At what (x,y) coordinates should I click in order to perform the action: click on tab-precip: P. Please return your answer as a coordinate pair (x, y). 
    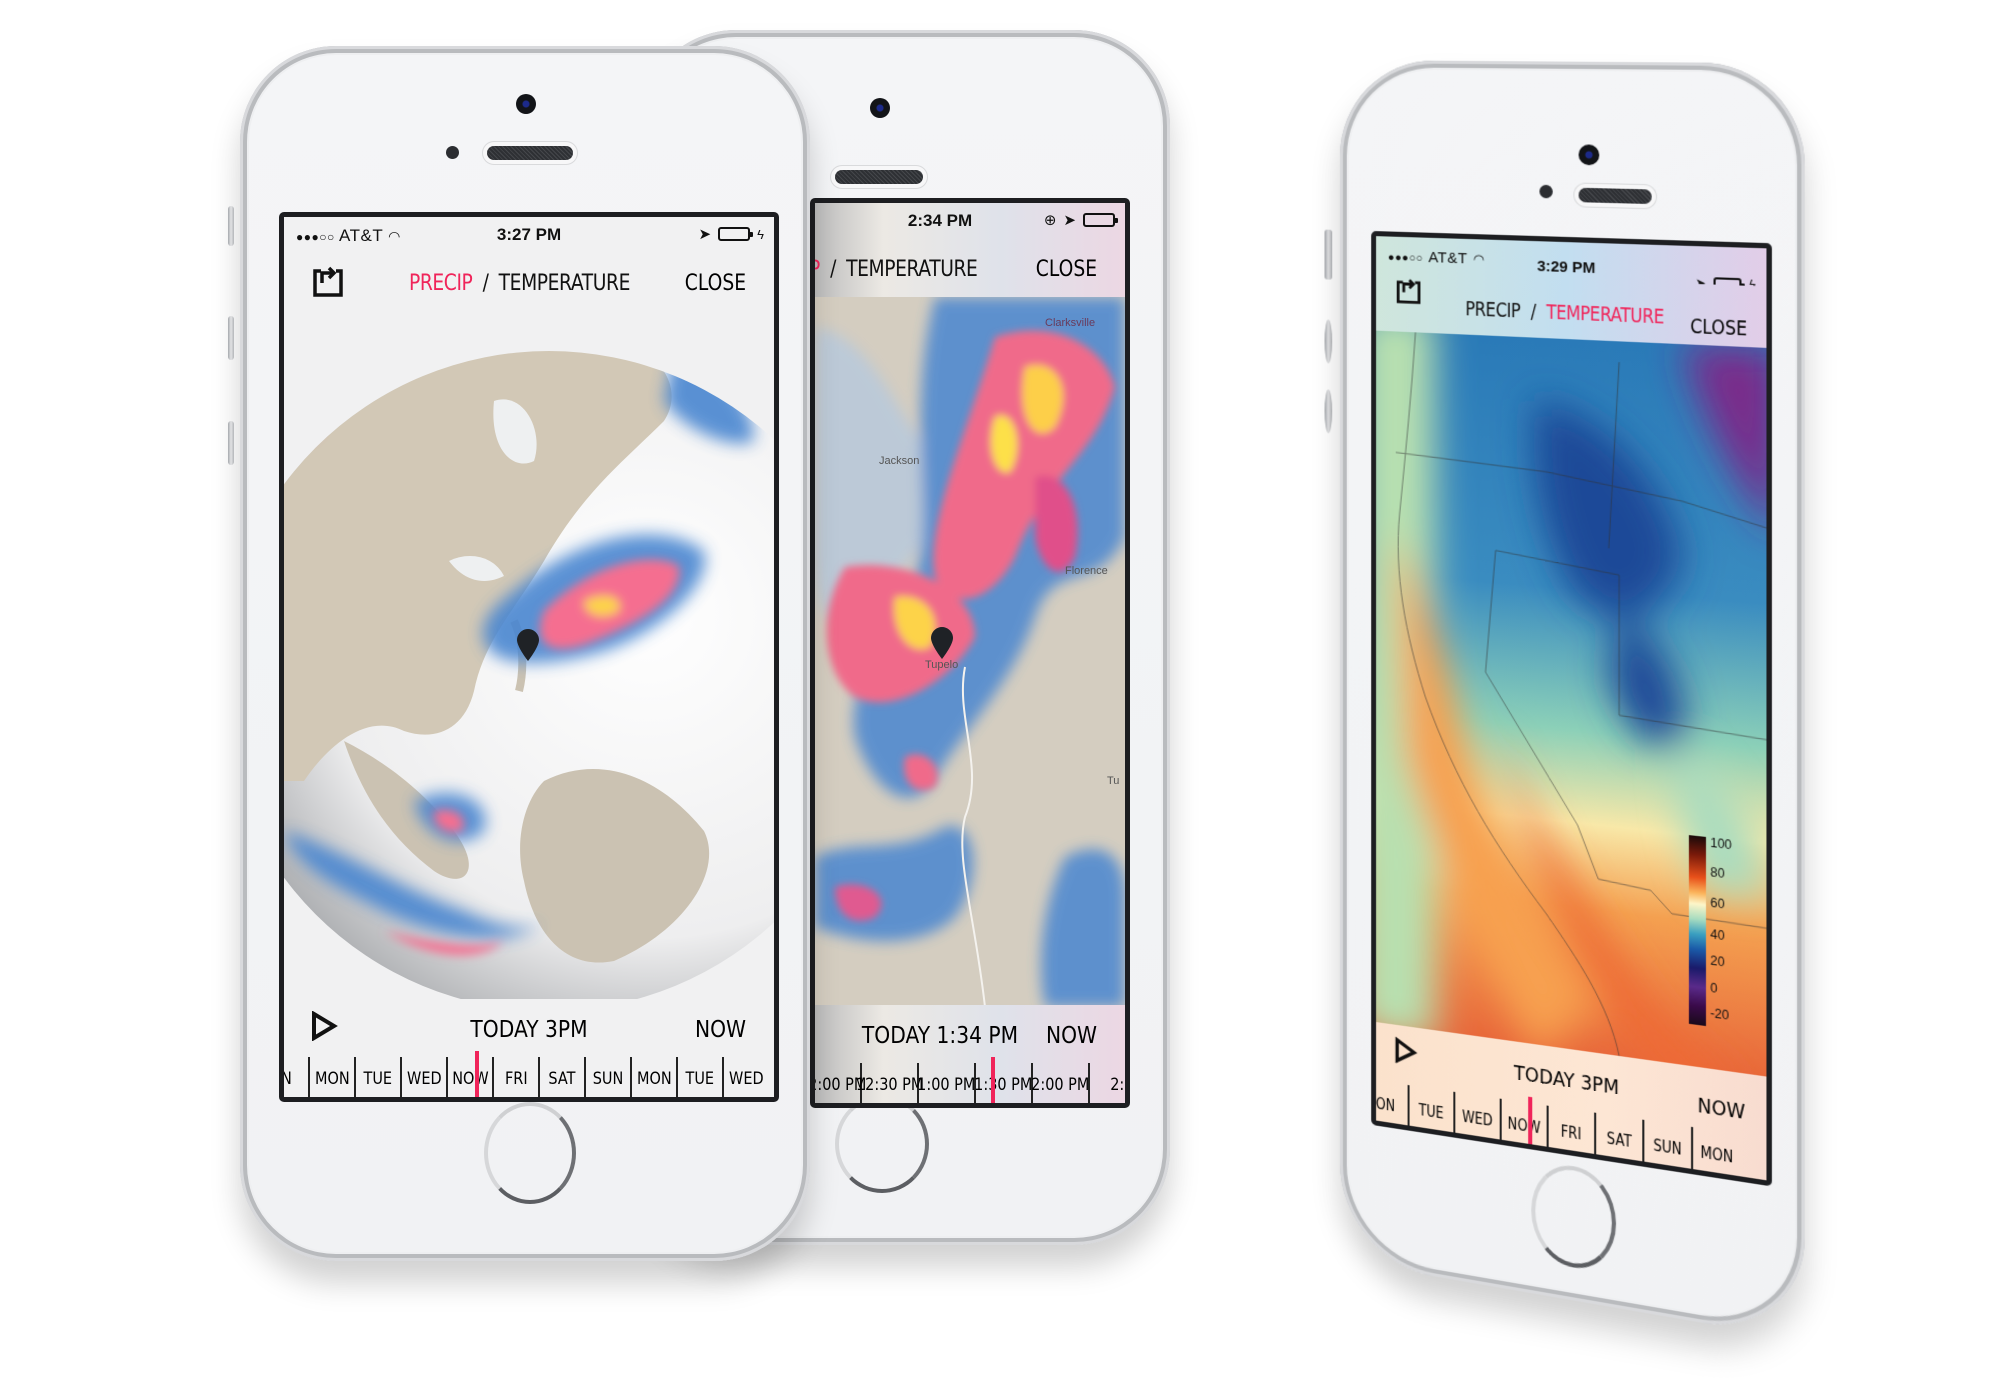
    Looking at the image, I should click on (817, 269).